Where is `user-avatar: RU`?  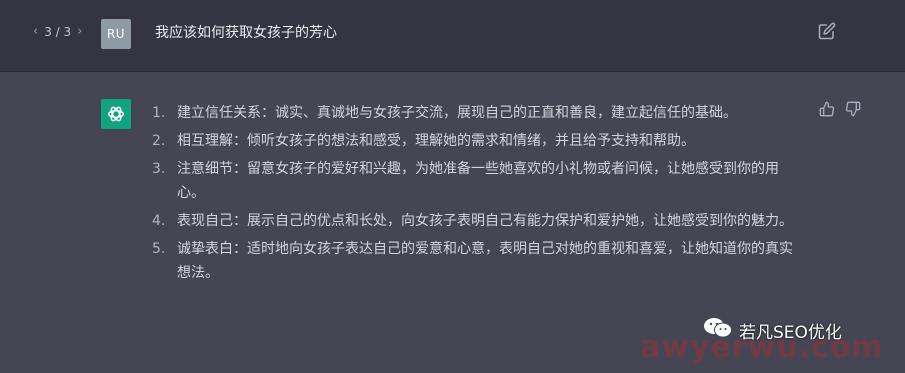
user-avatar: RU is located at coordinates (116, 34).